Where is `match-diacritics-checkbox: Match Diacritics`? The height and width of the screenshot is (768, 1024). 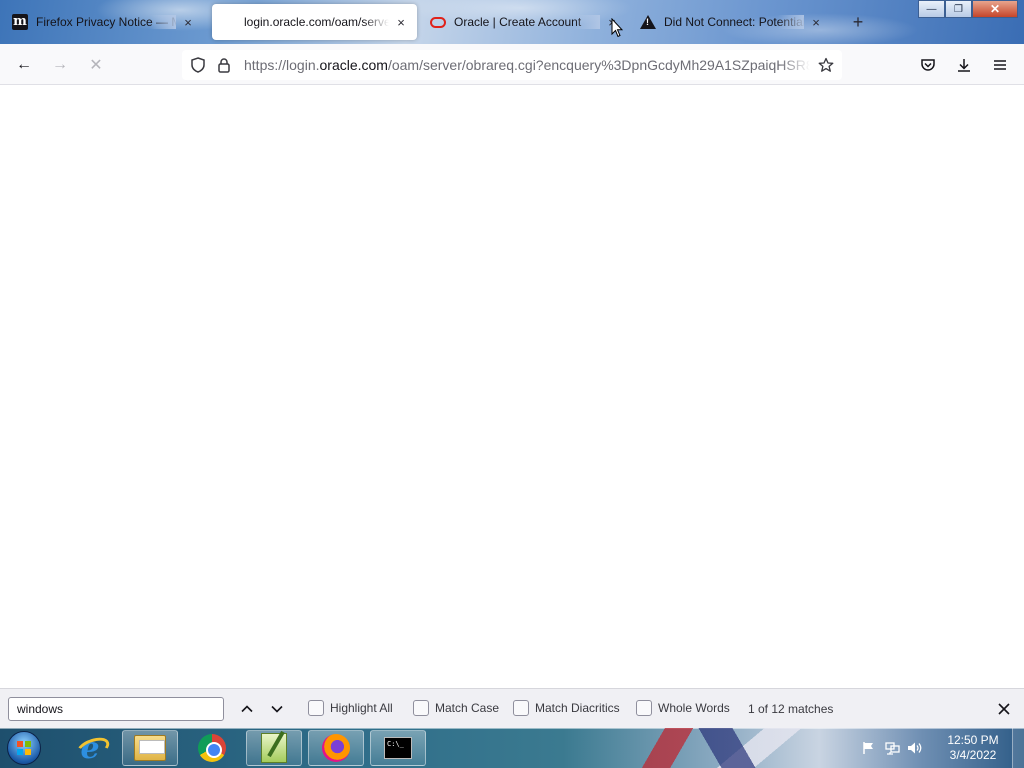
match-diacritics-checkbox: Match Diacritics is located at coordinates (566, 708).